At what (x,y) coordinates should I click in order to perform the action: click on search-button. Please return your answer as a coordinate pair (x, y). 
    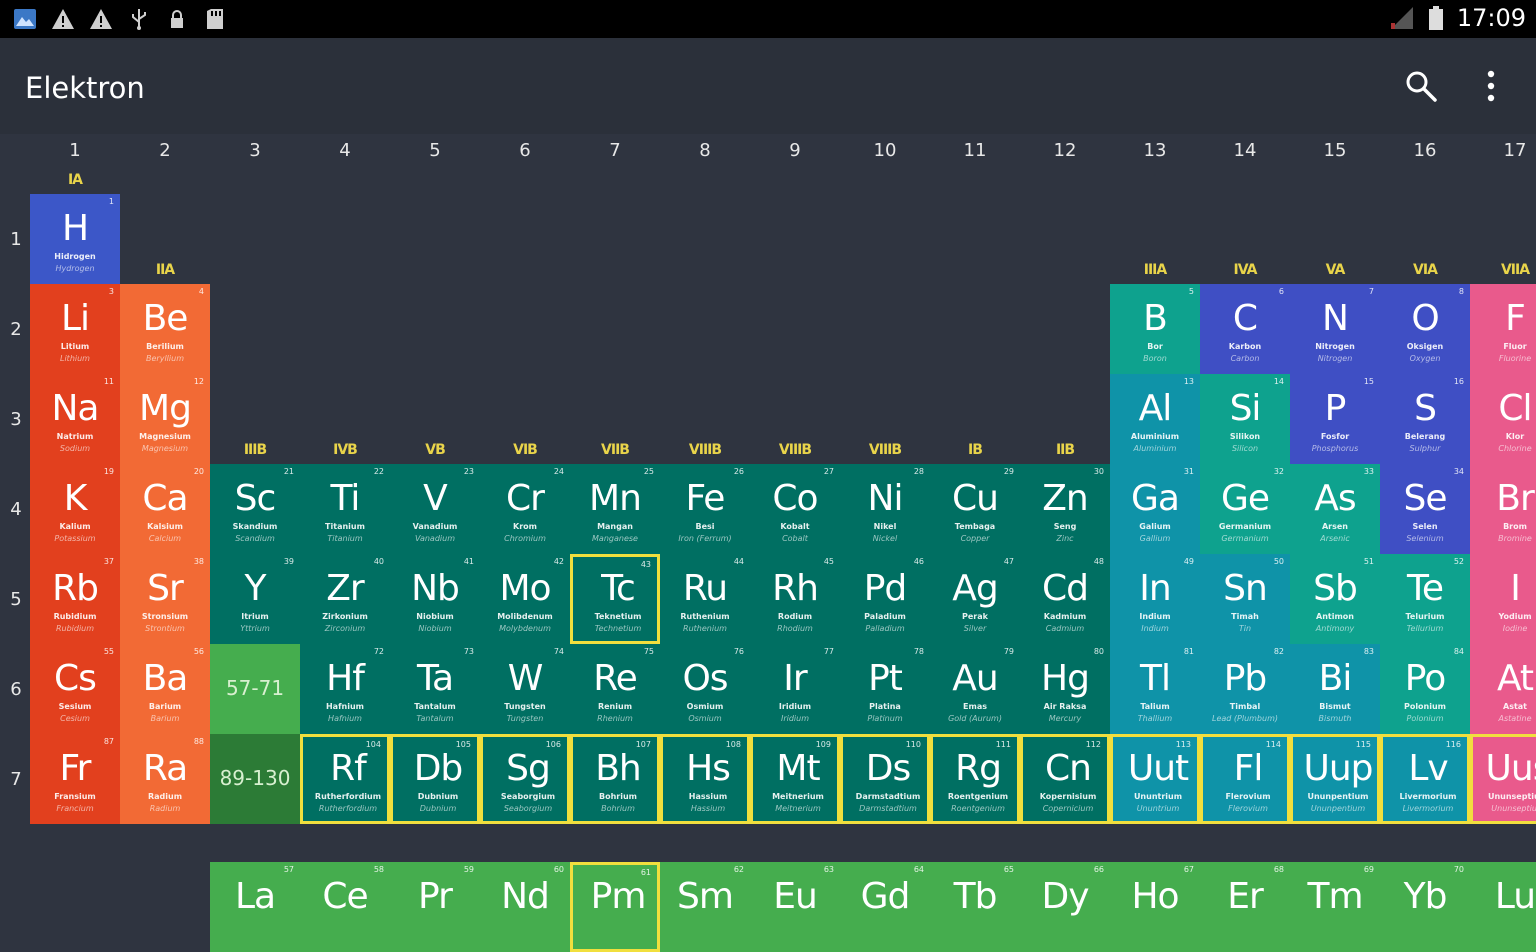
    Looking at the image, I should click on (1421, 86).